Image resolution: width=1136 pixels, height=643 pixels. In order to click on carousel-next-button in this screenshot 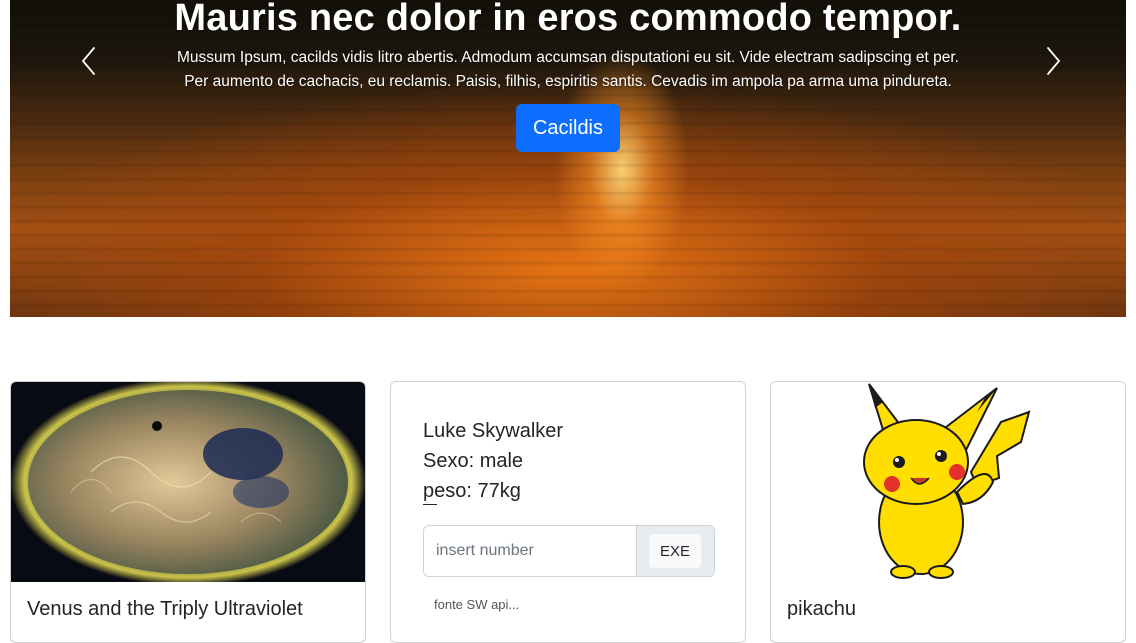, I will do `click(1052, 61)`.